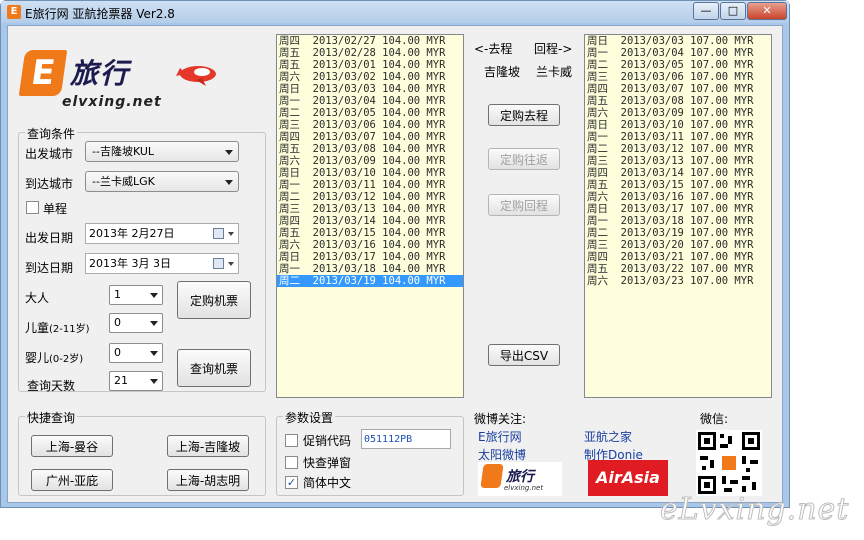 This screenshot has width=864, height=540. What do you see at coordinates (370, 221) in the screenshot?
I see `outbound-row: 周四 2013/03/14 104.00 MYR` at bounding box center [370, 221].